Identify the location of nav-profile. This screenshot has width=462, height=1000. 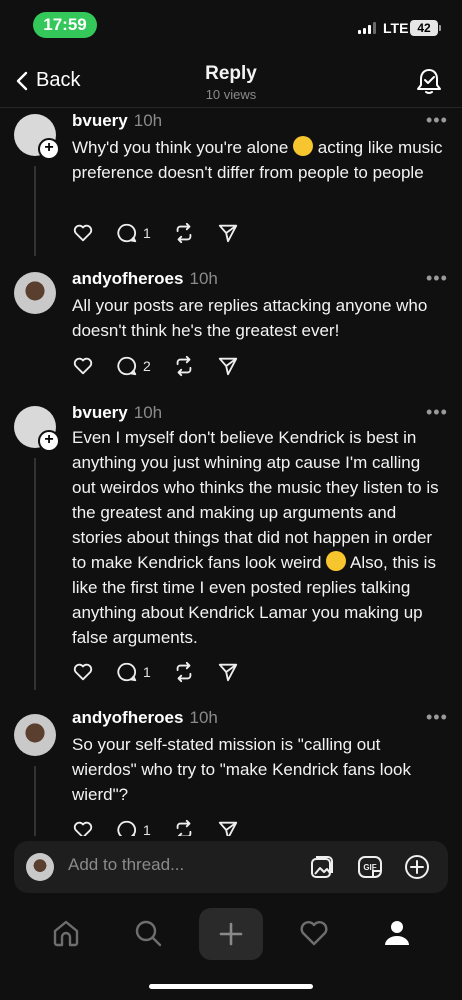
(397, 933).